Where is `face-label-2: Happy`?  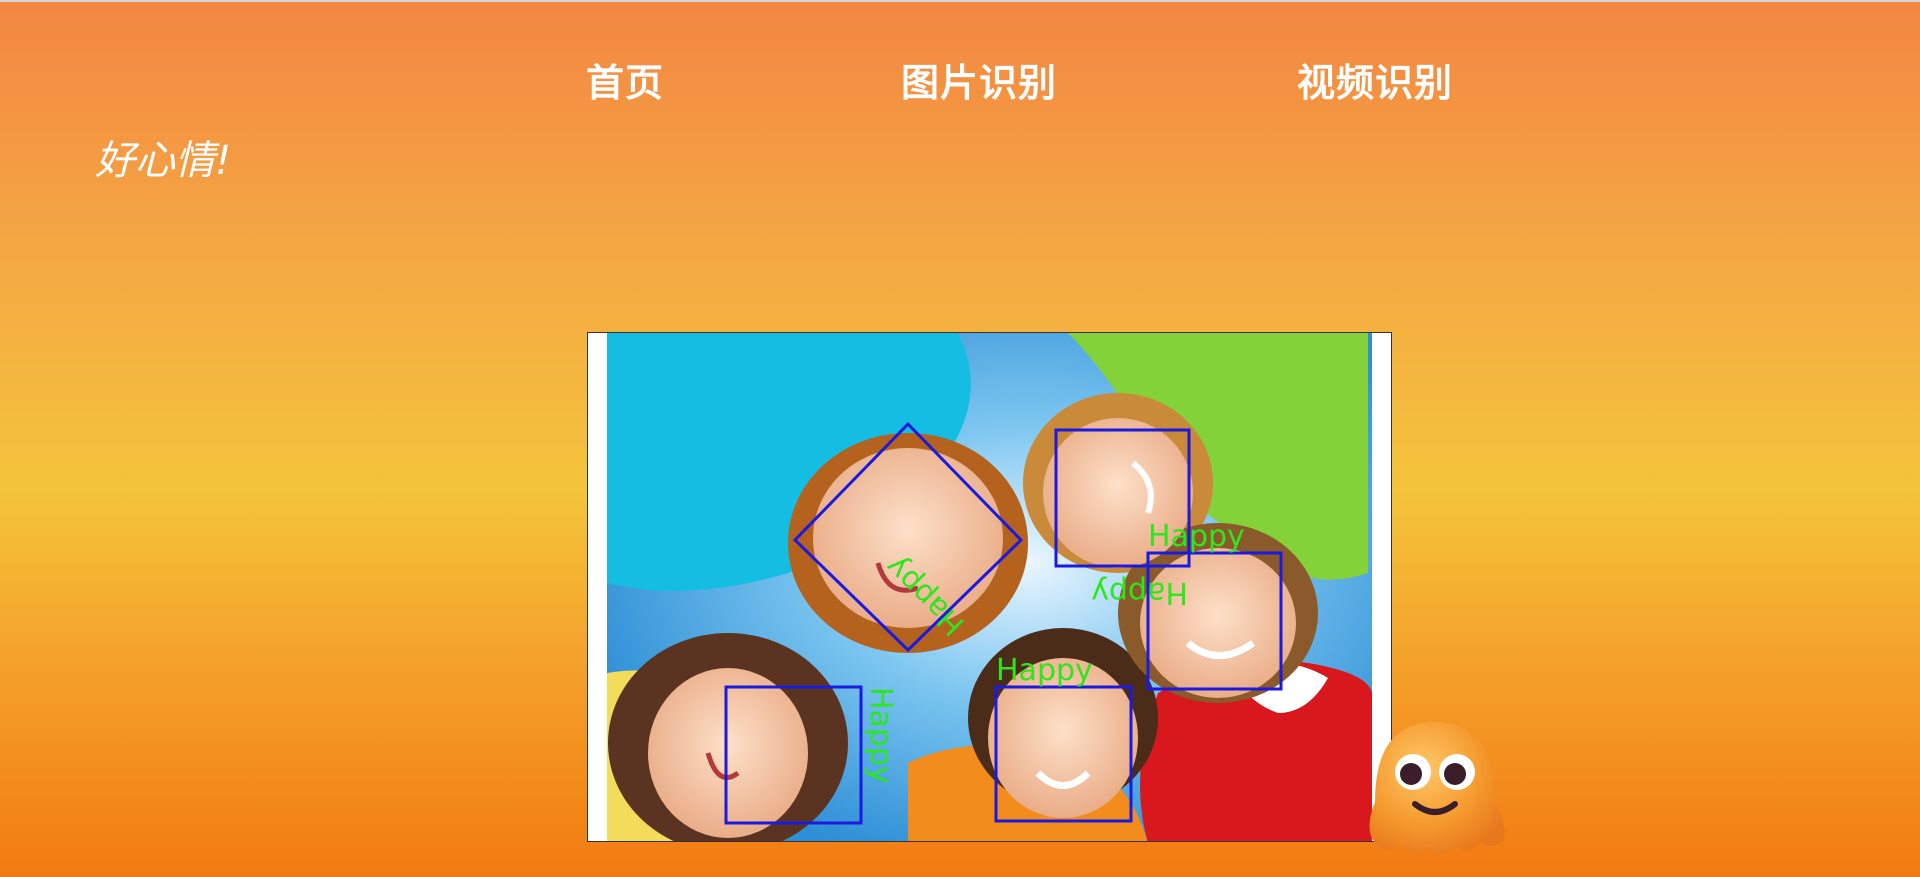
face-label-2: Happy is located at coordinates (1139, 592).